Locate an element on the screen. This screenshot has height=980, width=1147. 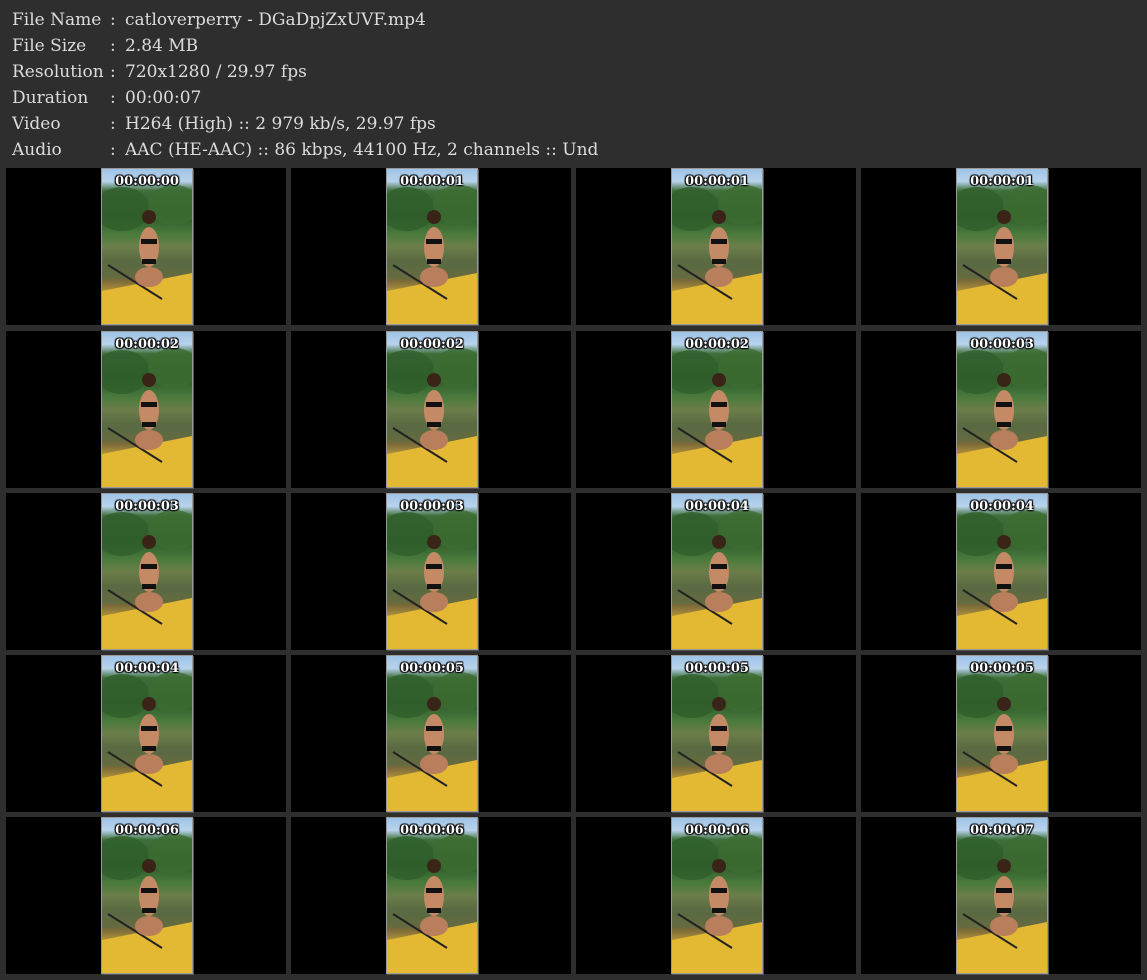
video-frame-image: 00:00:07 is located at coordinates (1002, 895).